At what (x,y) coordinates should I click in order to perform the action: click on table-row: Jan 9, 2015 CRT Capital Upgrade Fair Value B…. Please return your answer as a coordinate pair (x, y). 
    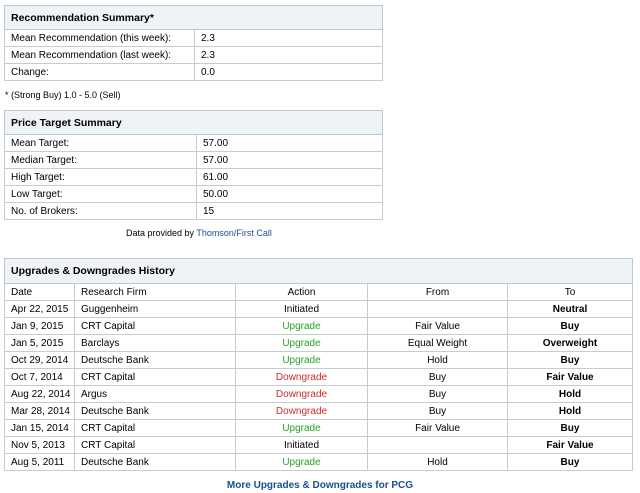
    Looking at the image, I should click on (318, 326).